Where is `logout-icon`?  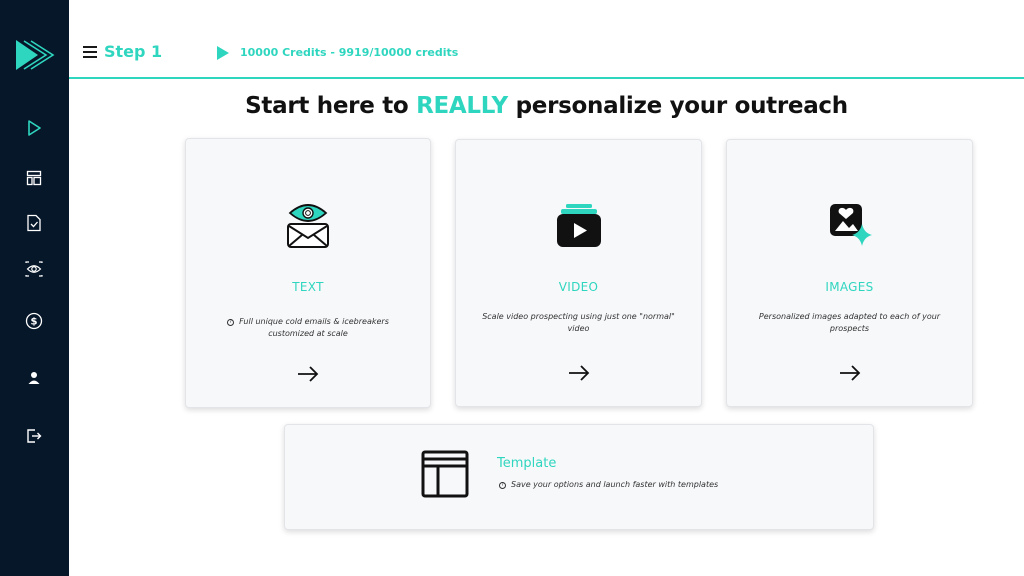 logout-icon is located at coordinates (34, 436).